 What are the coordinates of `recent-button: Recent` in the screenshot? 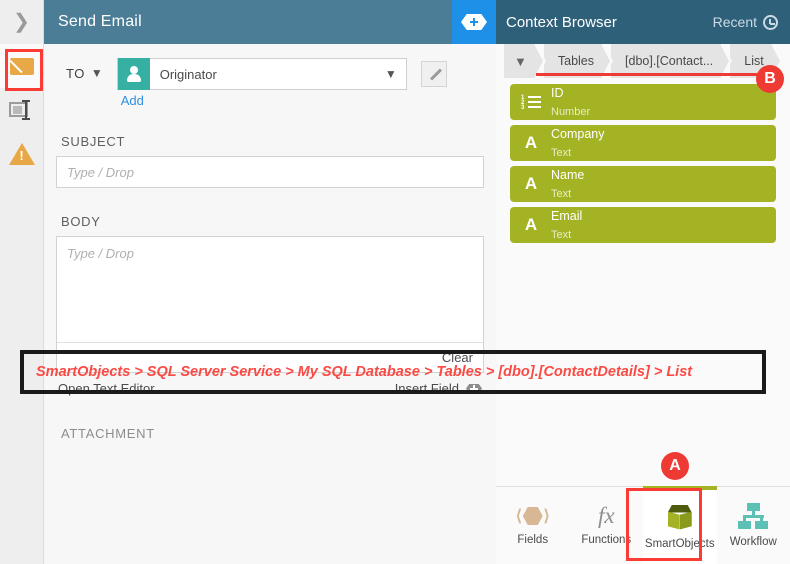 It's located at (745, 22).